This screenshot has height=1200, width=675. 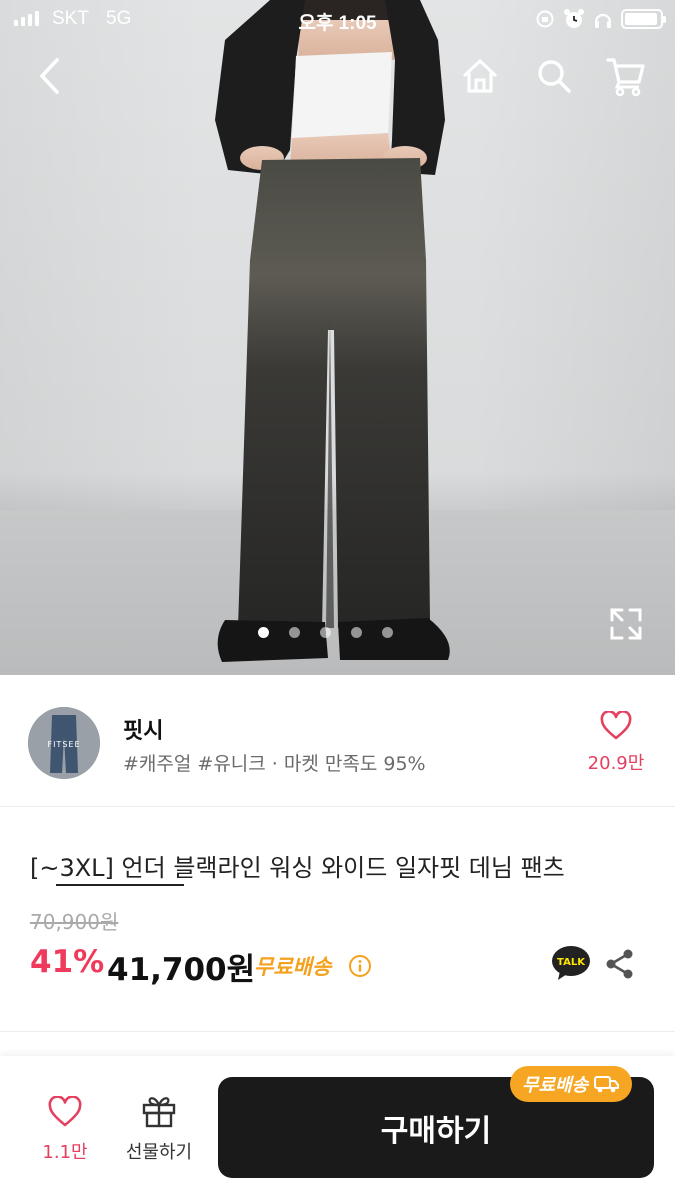 I want to click on shop-row: FITSEE 핏시 #캐주얼 #유니크 · 마켓 만족도 95% 20.9만, so click(x=337, y=741).